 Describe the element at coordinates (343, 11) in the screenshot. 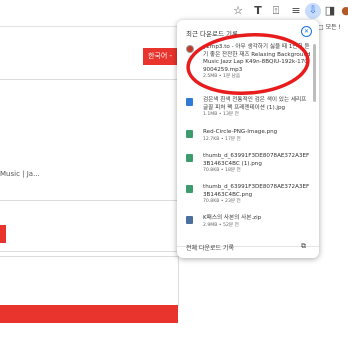

I see `profile-icon: ●` at that location.